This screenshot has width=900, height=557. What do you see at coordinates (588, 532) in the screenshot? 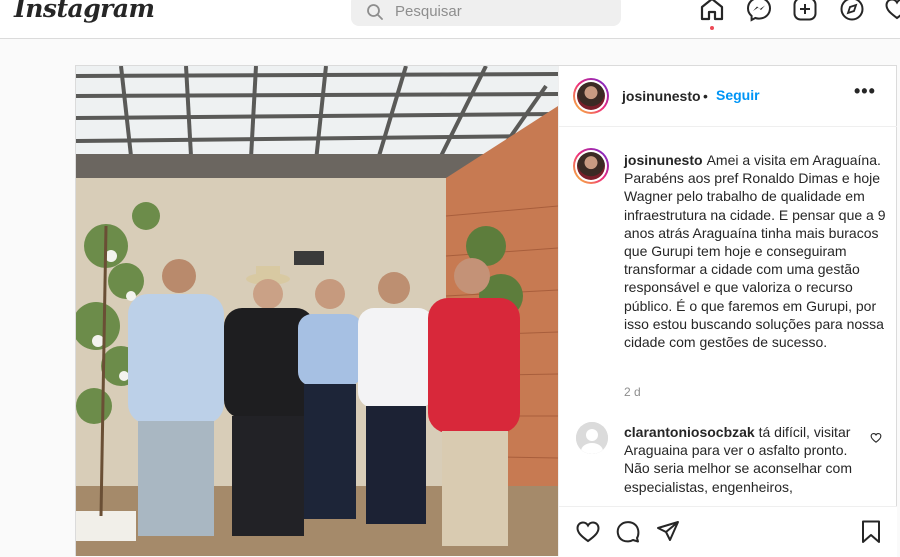
I see `like-heart-icon` at bounding box center [588, 532].